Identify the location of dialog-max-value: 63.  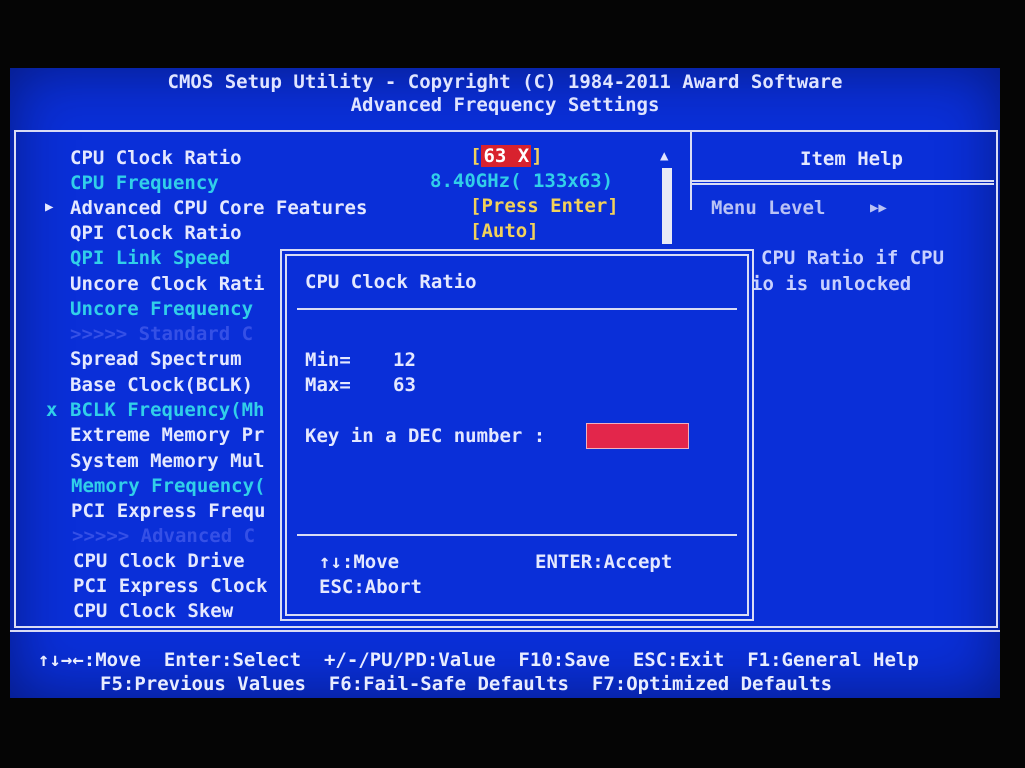
(404, 385).